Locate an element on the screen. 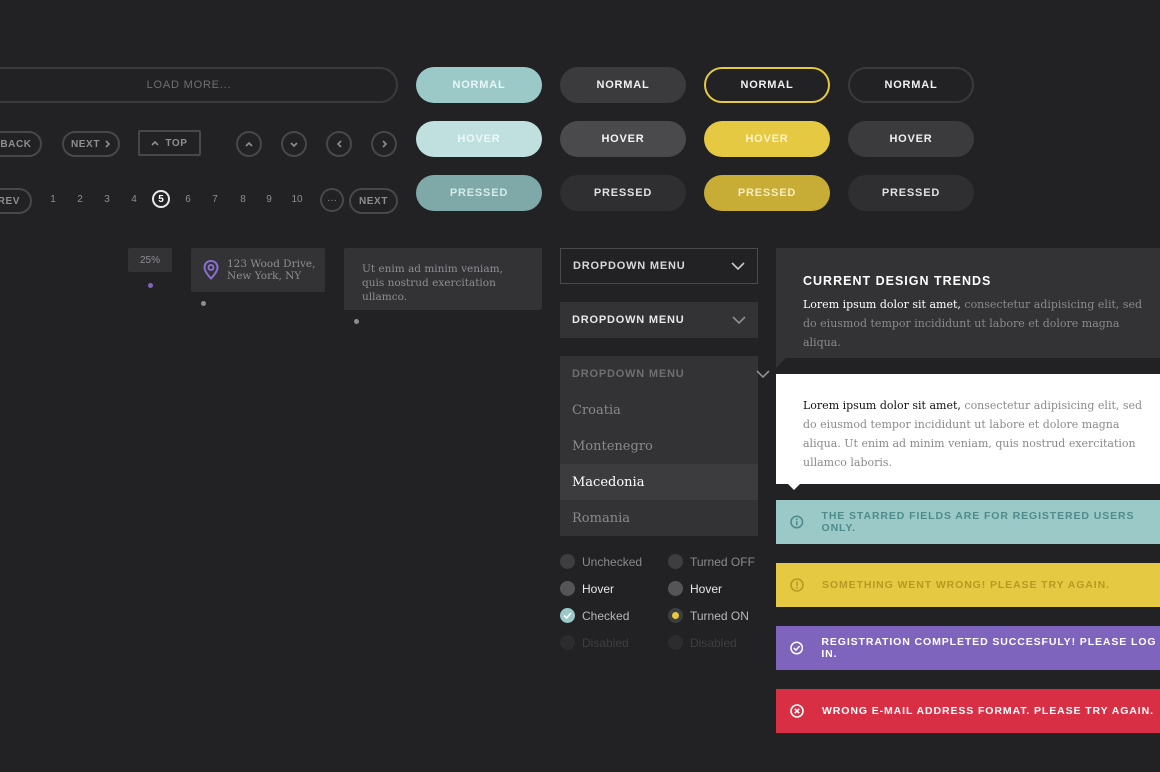 This screenshot has width=1160, height=772. card-title: CURRENT DESIGN TRENDS is located at coordinates (897, 281).